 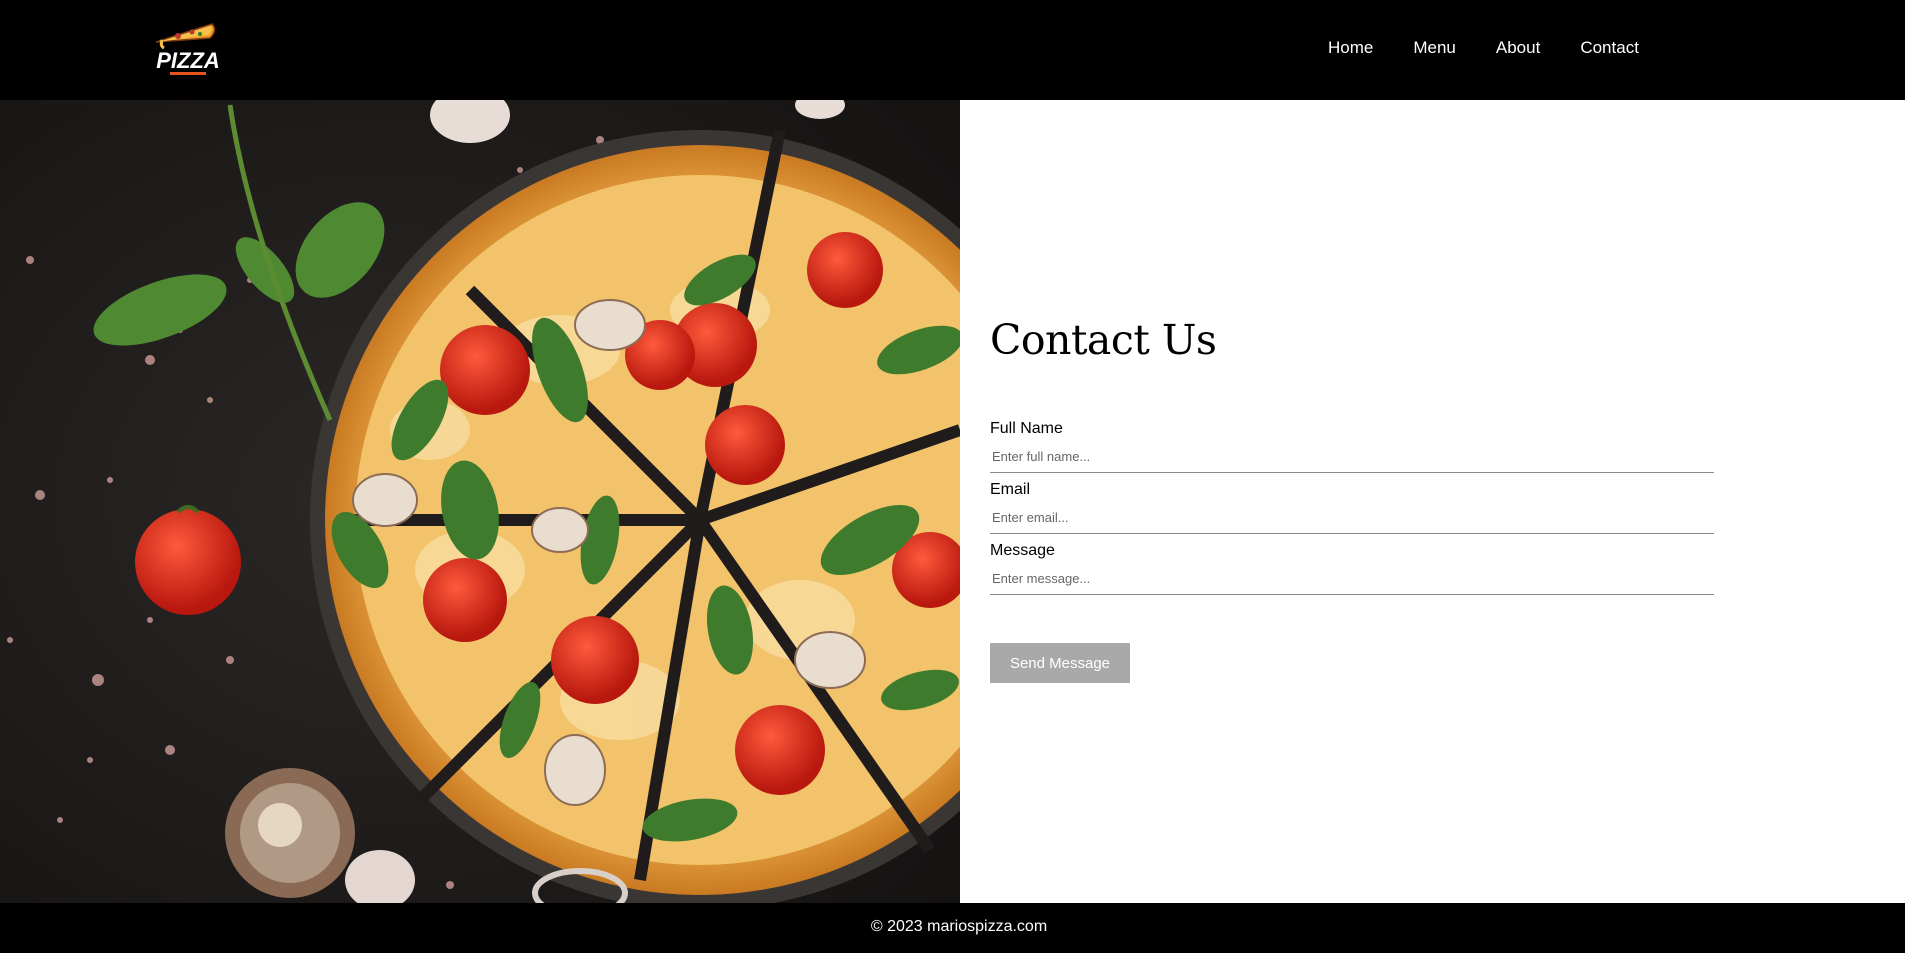 What do you see at coordinates (1352, 578) in the screenshot?
I see `message-input` at bounding box center [1352, 578].